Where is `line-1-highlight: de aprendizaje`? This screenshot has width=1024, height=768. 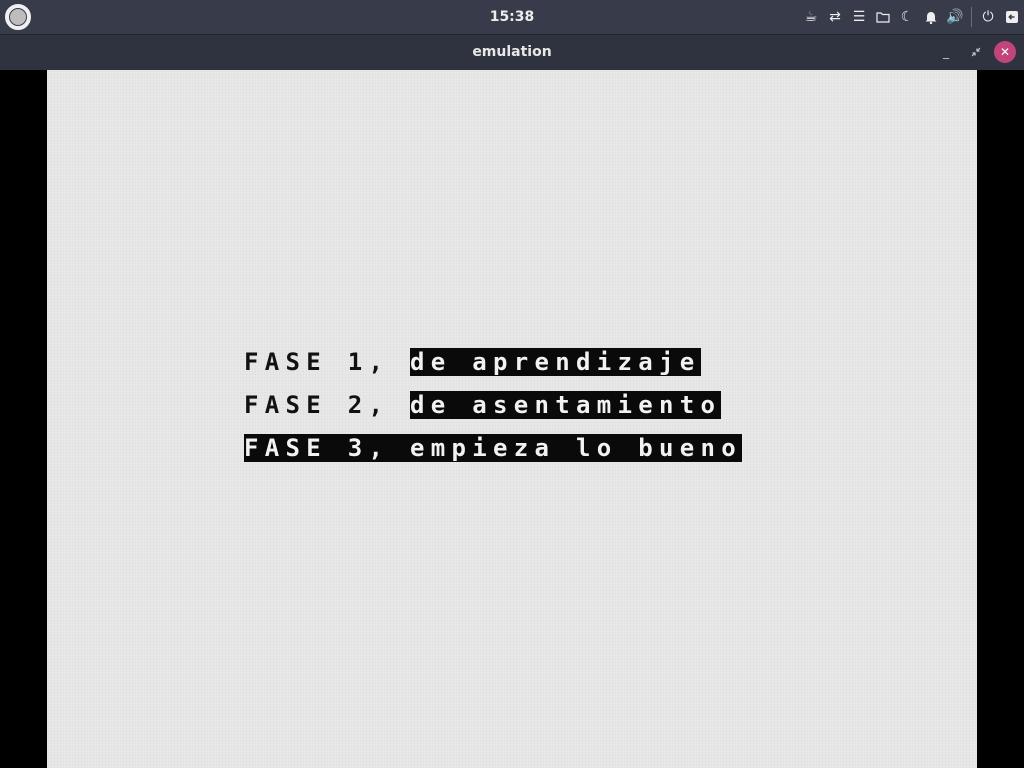
line-1-highlight: de aprendizaje is located at coordinates (555, 362).